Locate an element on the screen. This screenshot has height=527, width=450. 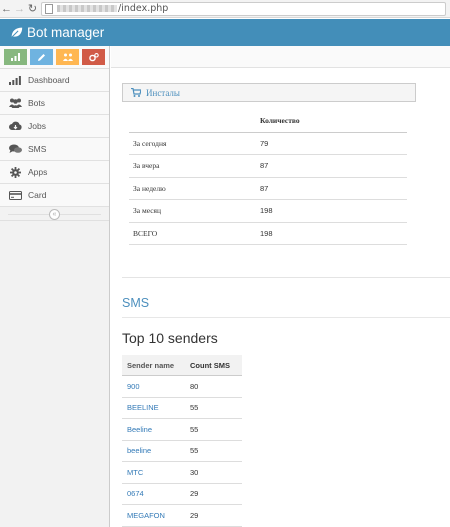
header-cell: Количество is located at coordinates (280, 121).